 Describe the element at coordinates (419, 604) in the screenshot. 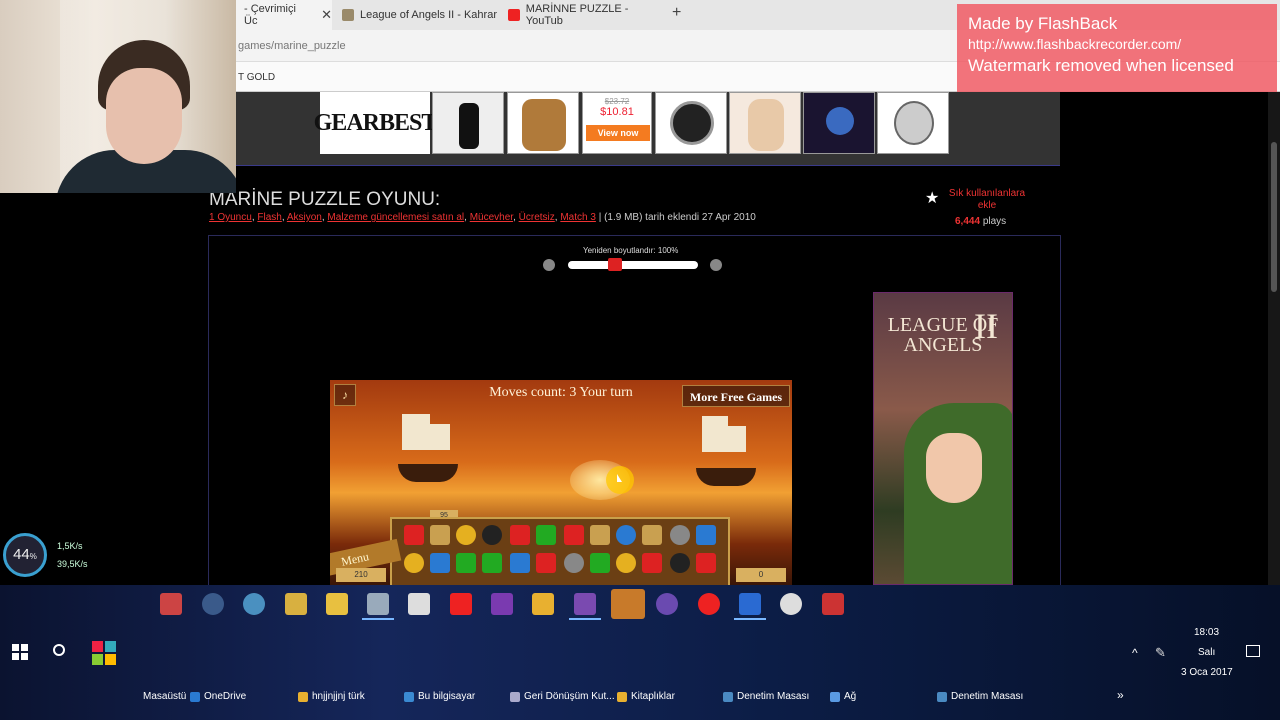

I see `photos-icon` at that location.